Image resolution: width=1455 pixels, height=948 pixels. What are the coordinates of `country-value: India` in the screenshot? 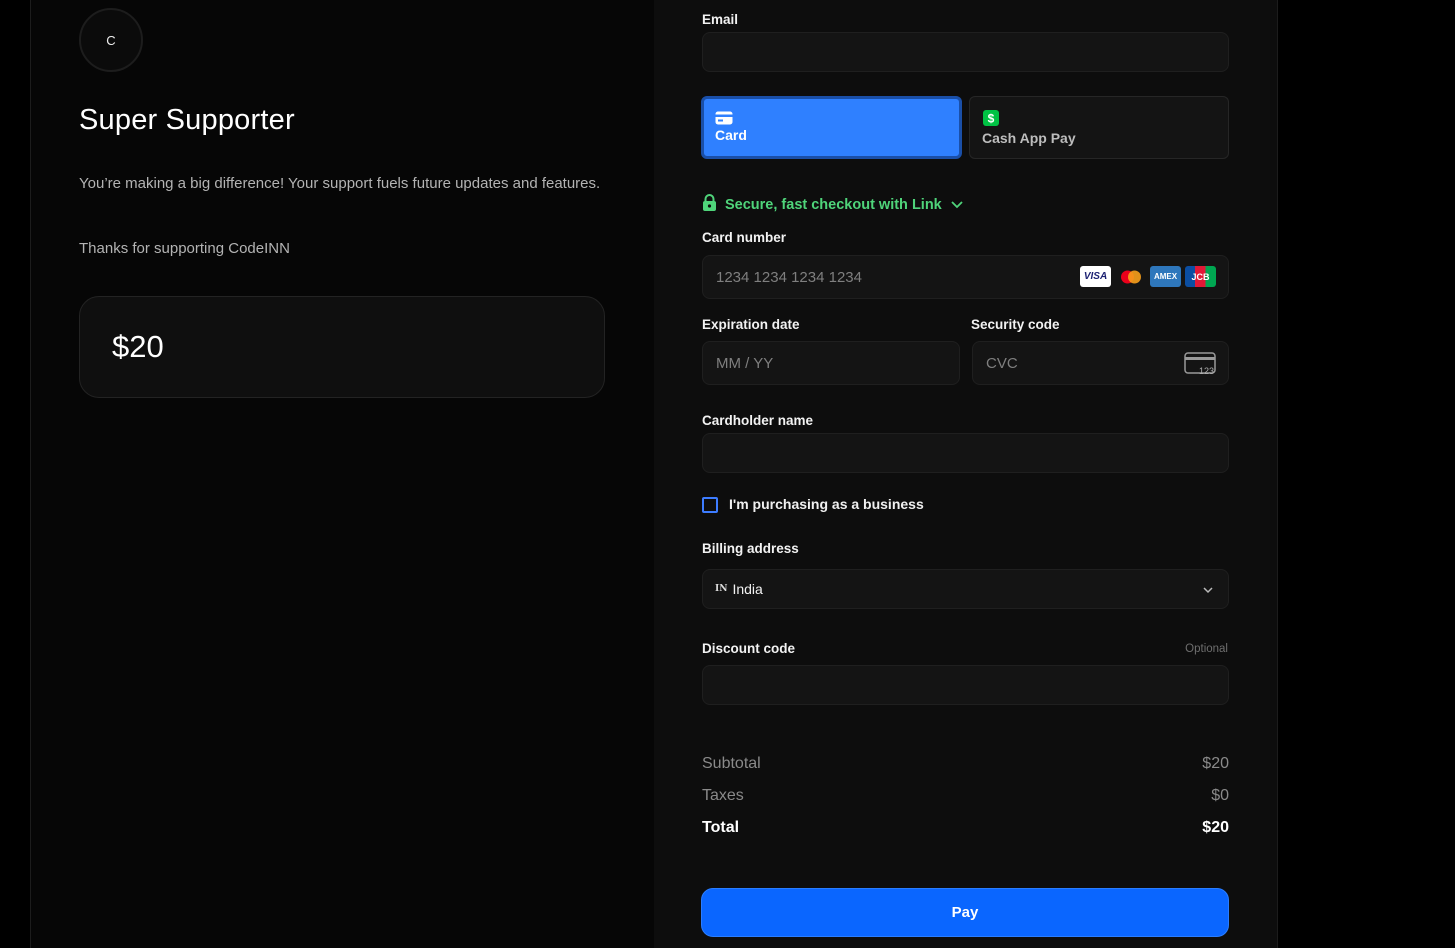 It's located at (747, 589).